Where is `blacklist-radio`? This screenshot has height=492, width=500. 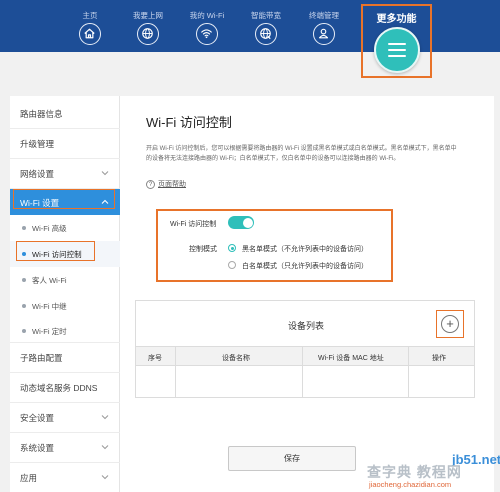 blacklist-radio is located at coordinates (232, 248).